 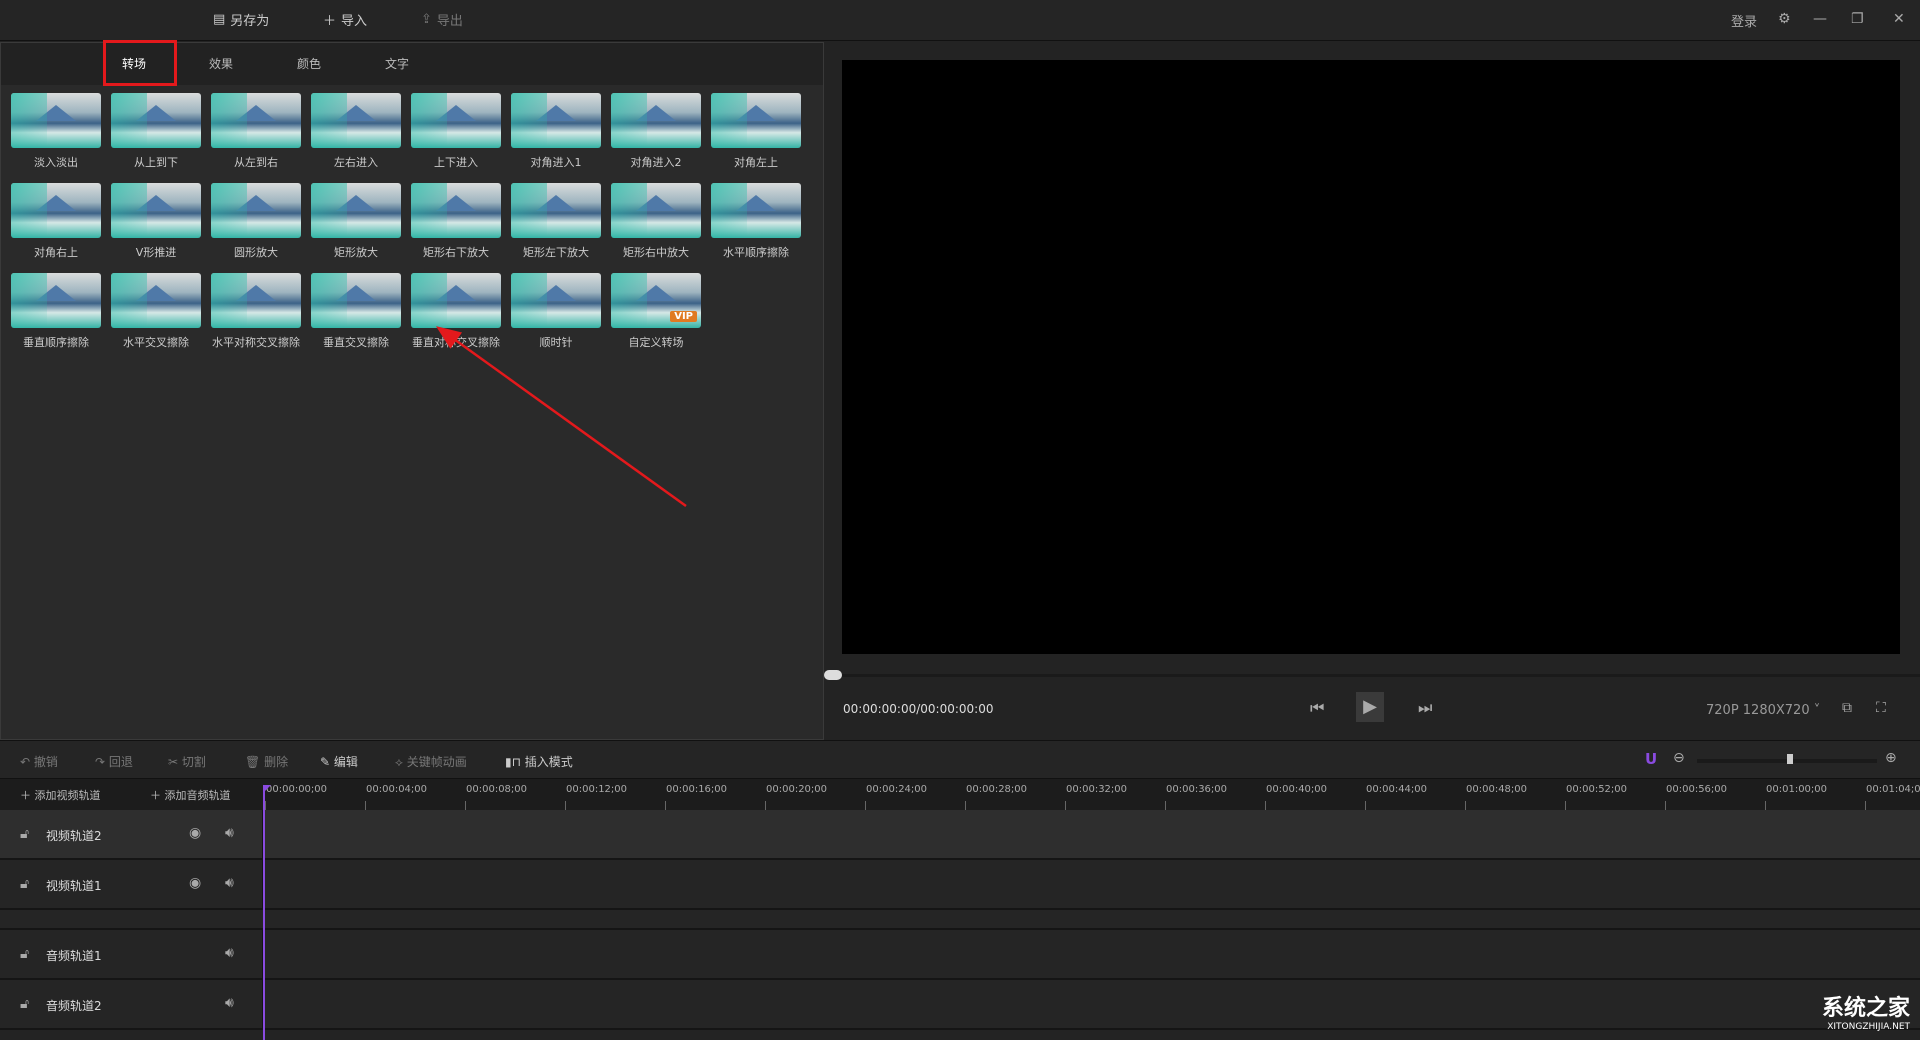 What do you see at coordinates (1865, 1014) in the screenshot?
I see `watermark: 系统之家 XITONGZHIJIA.NET` at bounding box center [1865, 1014].